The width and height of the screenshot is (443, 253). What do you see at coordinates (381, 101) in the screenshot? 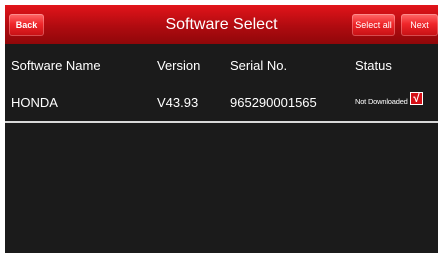
I see `status-text: Not Downloaded` at bounding box center [381, 101].